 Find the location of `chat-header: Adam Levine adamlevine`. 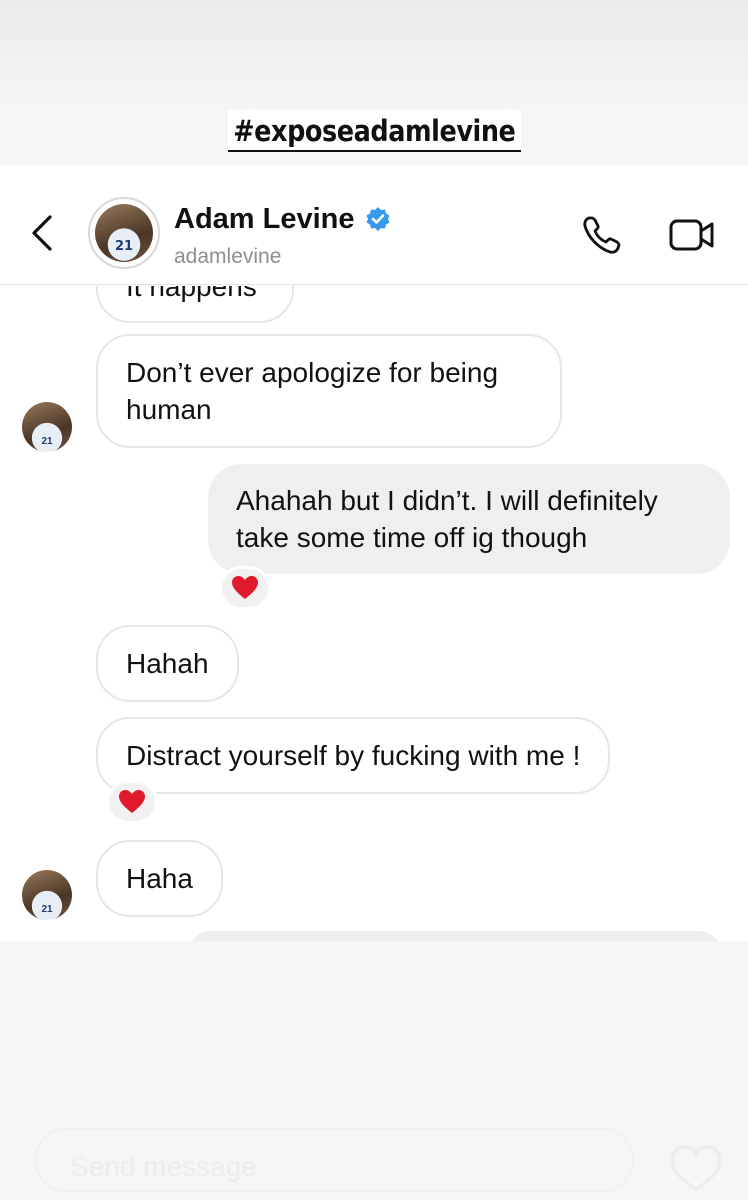

chat-header: Adam Levine adamlevine is located at coordinates (374, 225).